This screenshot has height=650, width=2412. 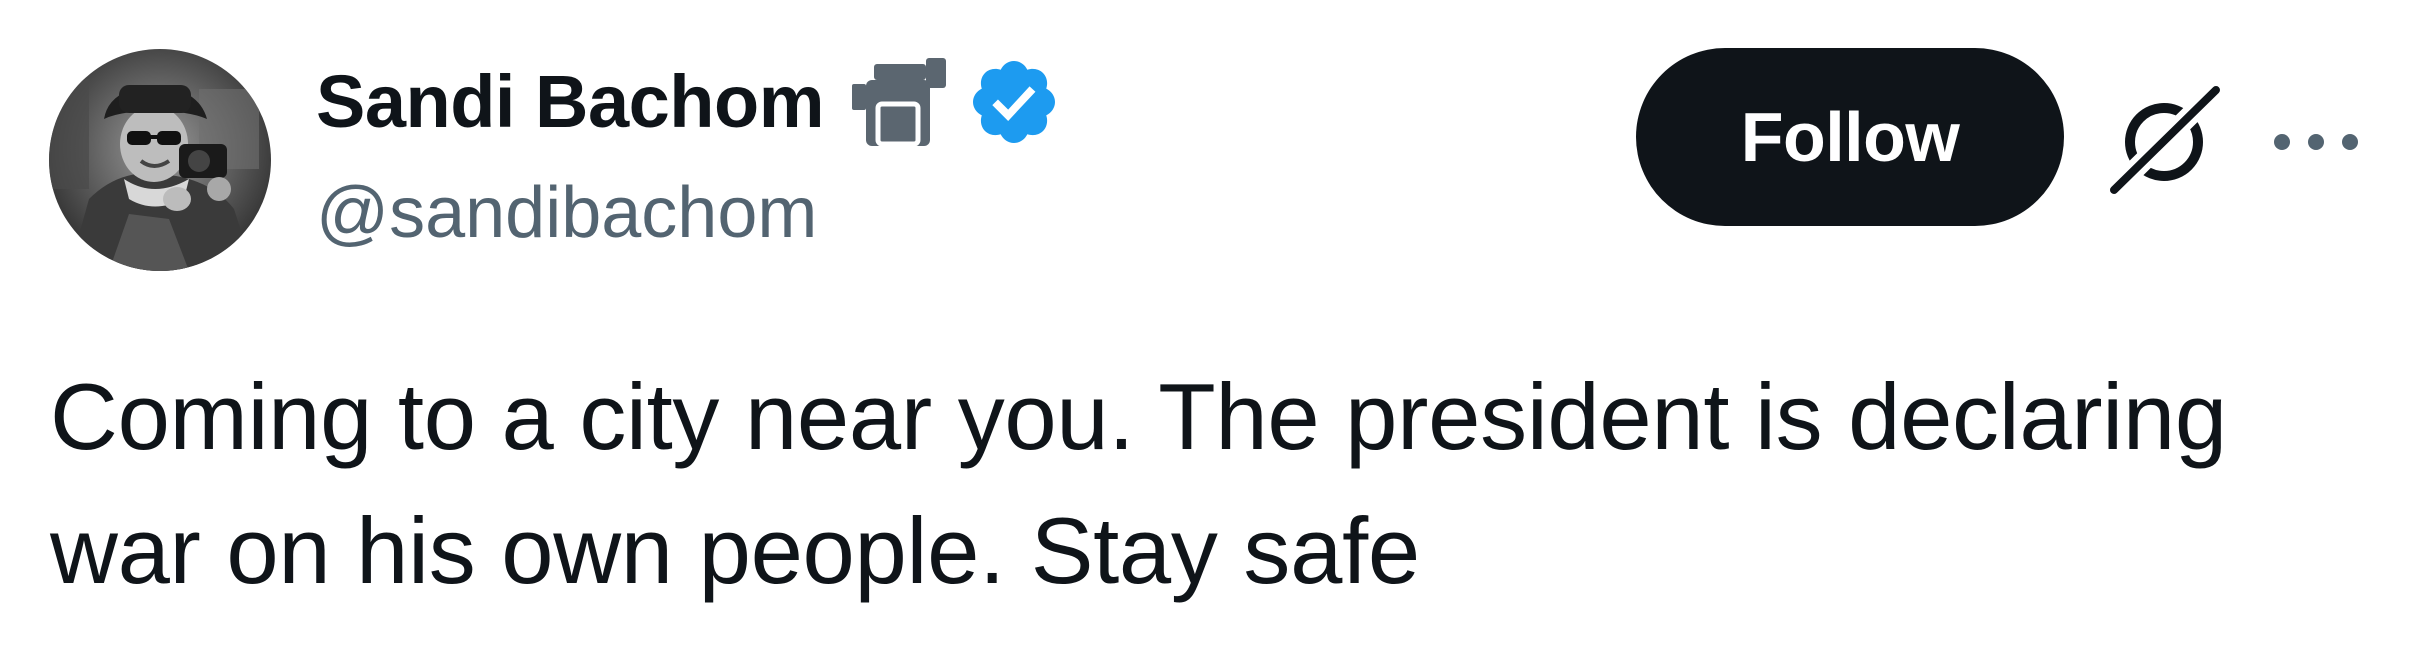 What do you see at coordinates (2316, 142) in the screenshot?
I see `more-options-icon` at bounding box center [2316, 142].